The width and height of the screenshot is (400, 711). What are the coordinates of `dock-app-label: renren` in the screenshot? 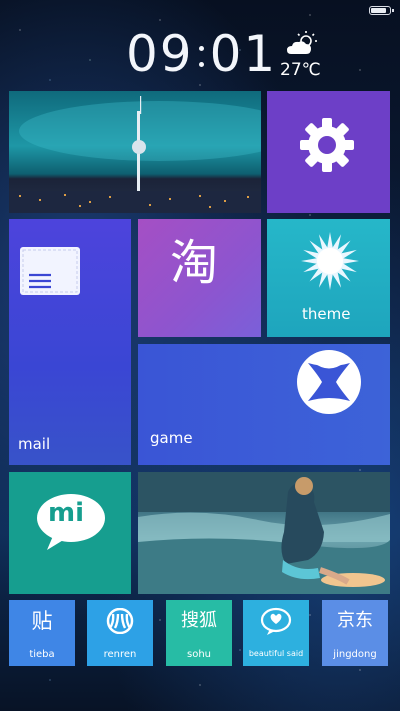 It's located at (120, 654).